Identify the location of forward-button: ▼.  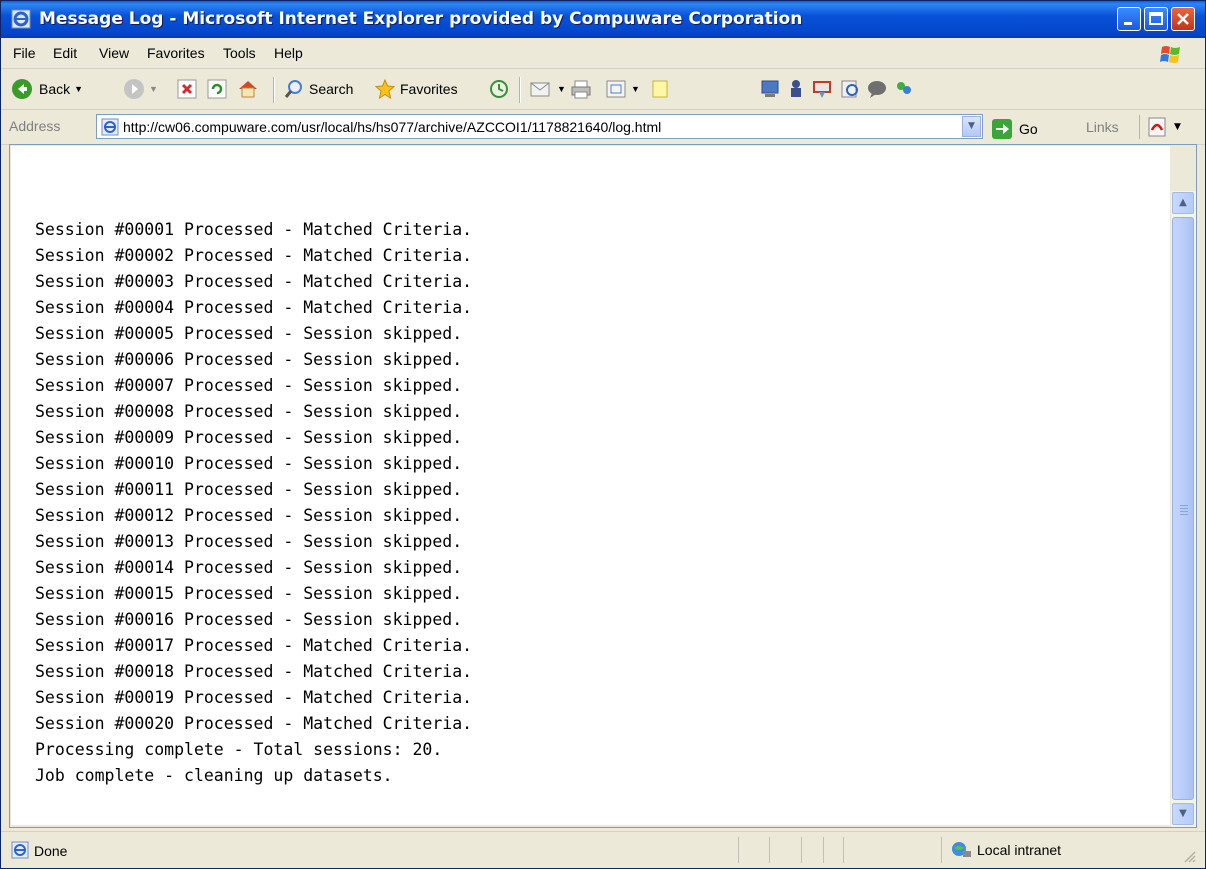
(140, 89).